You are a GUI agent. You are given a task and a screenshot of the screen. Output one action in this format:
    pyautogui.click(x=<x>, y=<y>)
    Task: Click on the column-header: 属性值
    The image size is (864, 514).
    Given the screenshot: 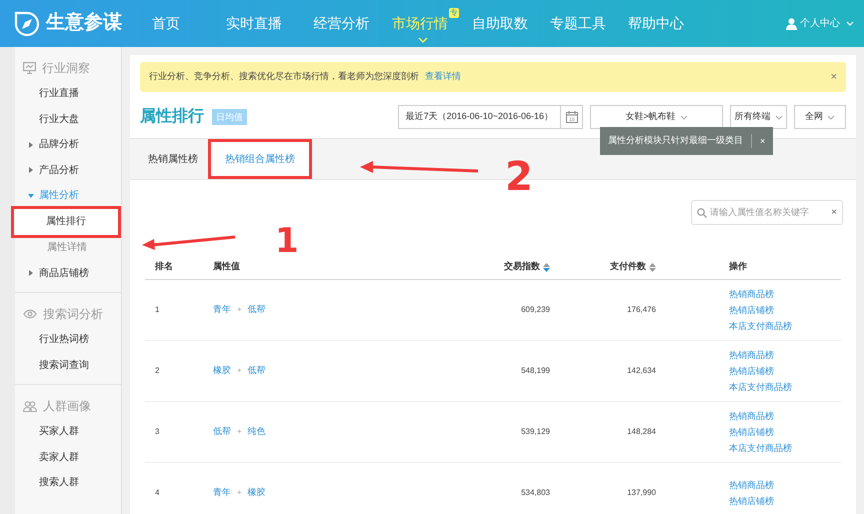 What is the action you would take?
    pyautogui.click(x=226, y=267)
    